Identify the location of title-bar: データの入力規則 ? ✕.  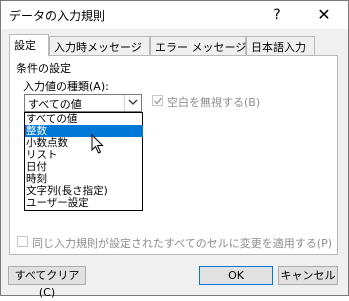
(174, 15).